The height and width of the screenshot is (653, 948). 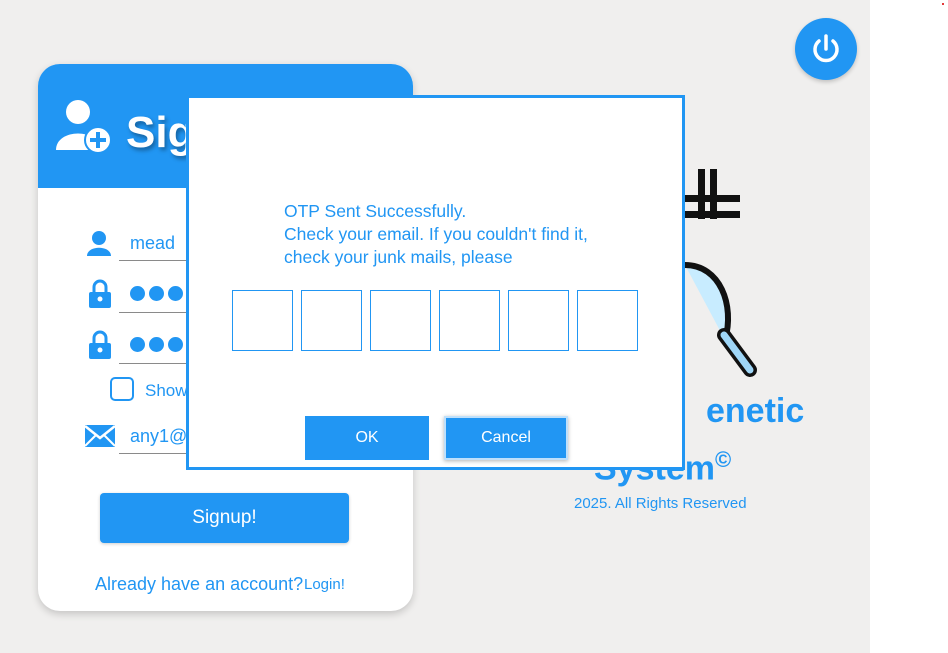 I want to click on confirm-password-dots, so click(x=158, y=347).